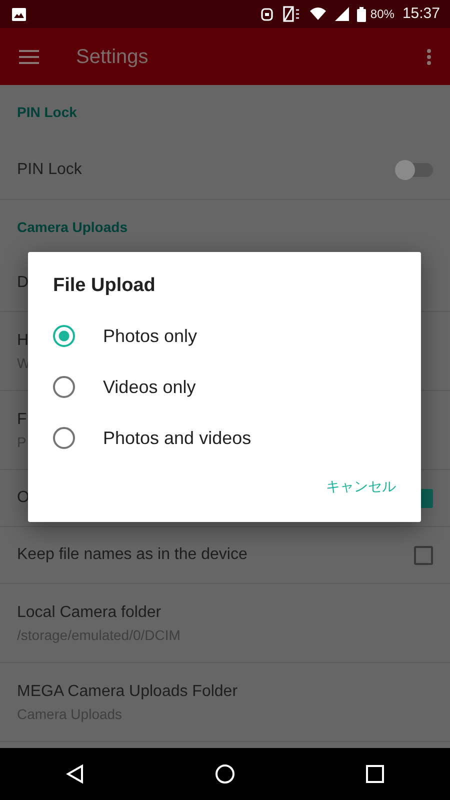 Image resolution: width=450 pixels, height=800 pixels. I want to click on dialog-title: File Upload, so click(104, 286).